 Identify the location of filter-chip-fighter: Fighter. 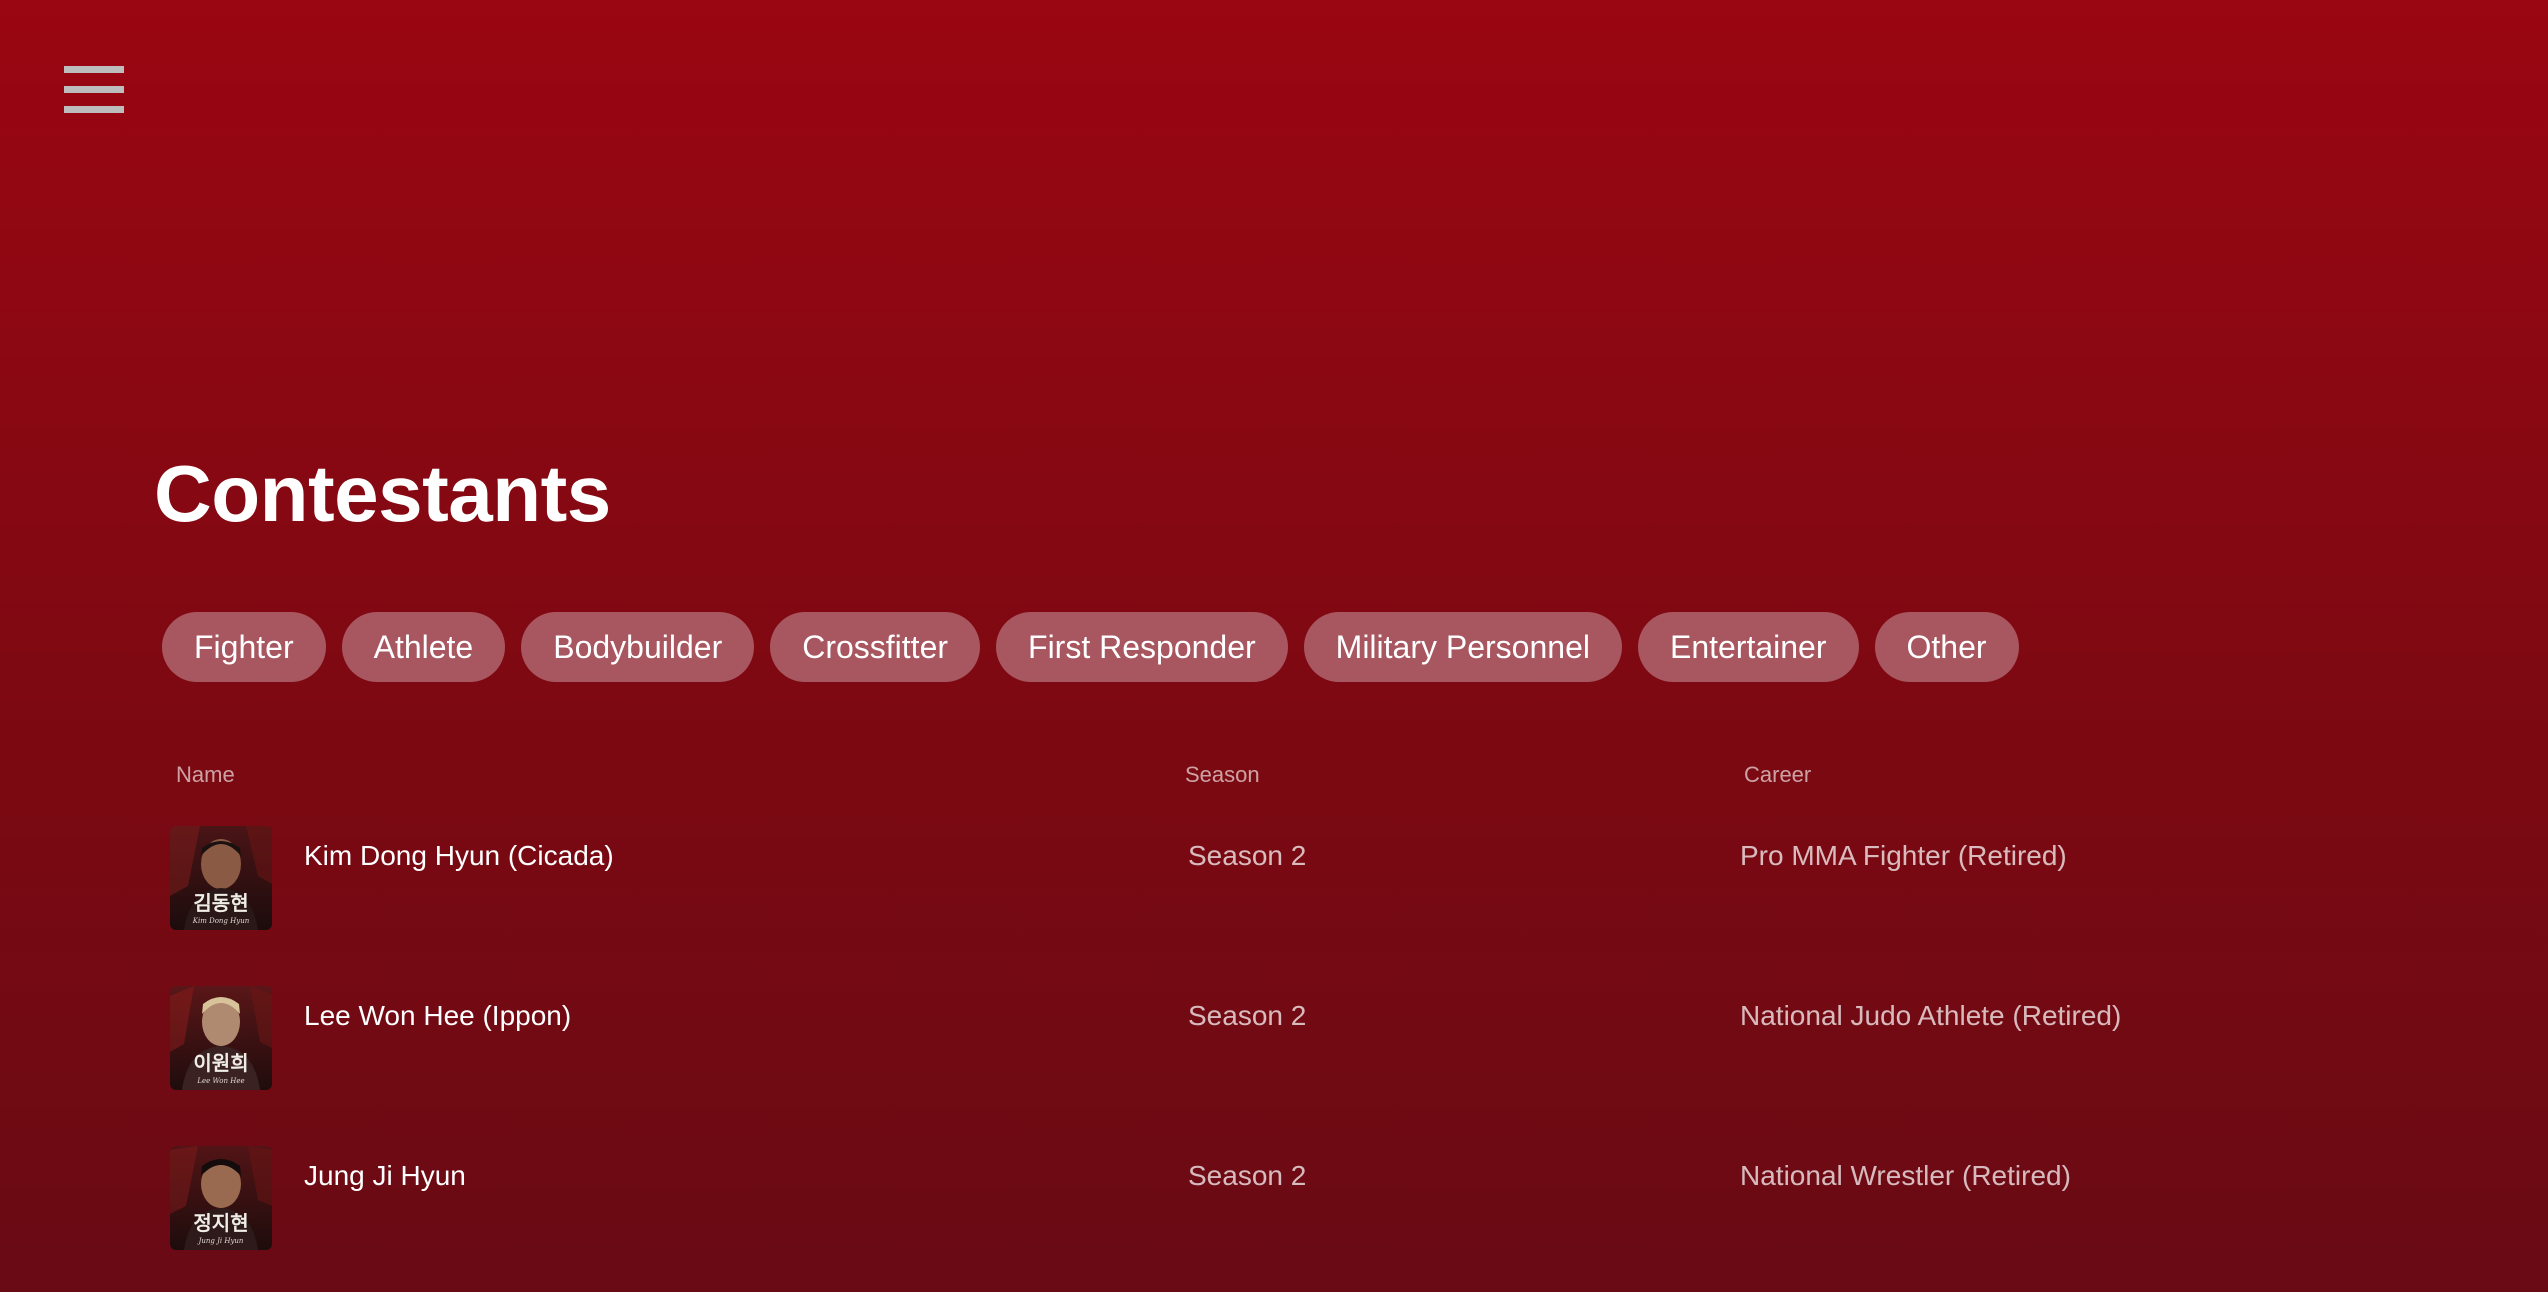
(244, 647).